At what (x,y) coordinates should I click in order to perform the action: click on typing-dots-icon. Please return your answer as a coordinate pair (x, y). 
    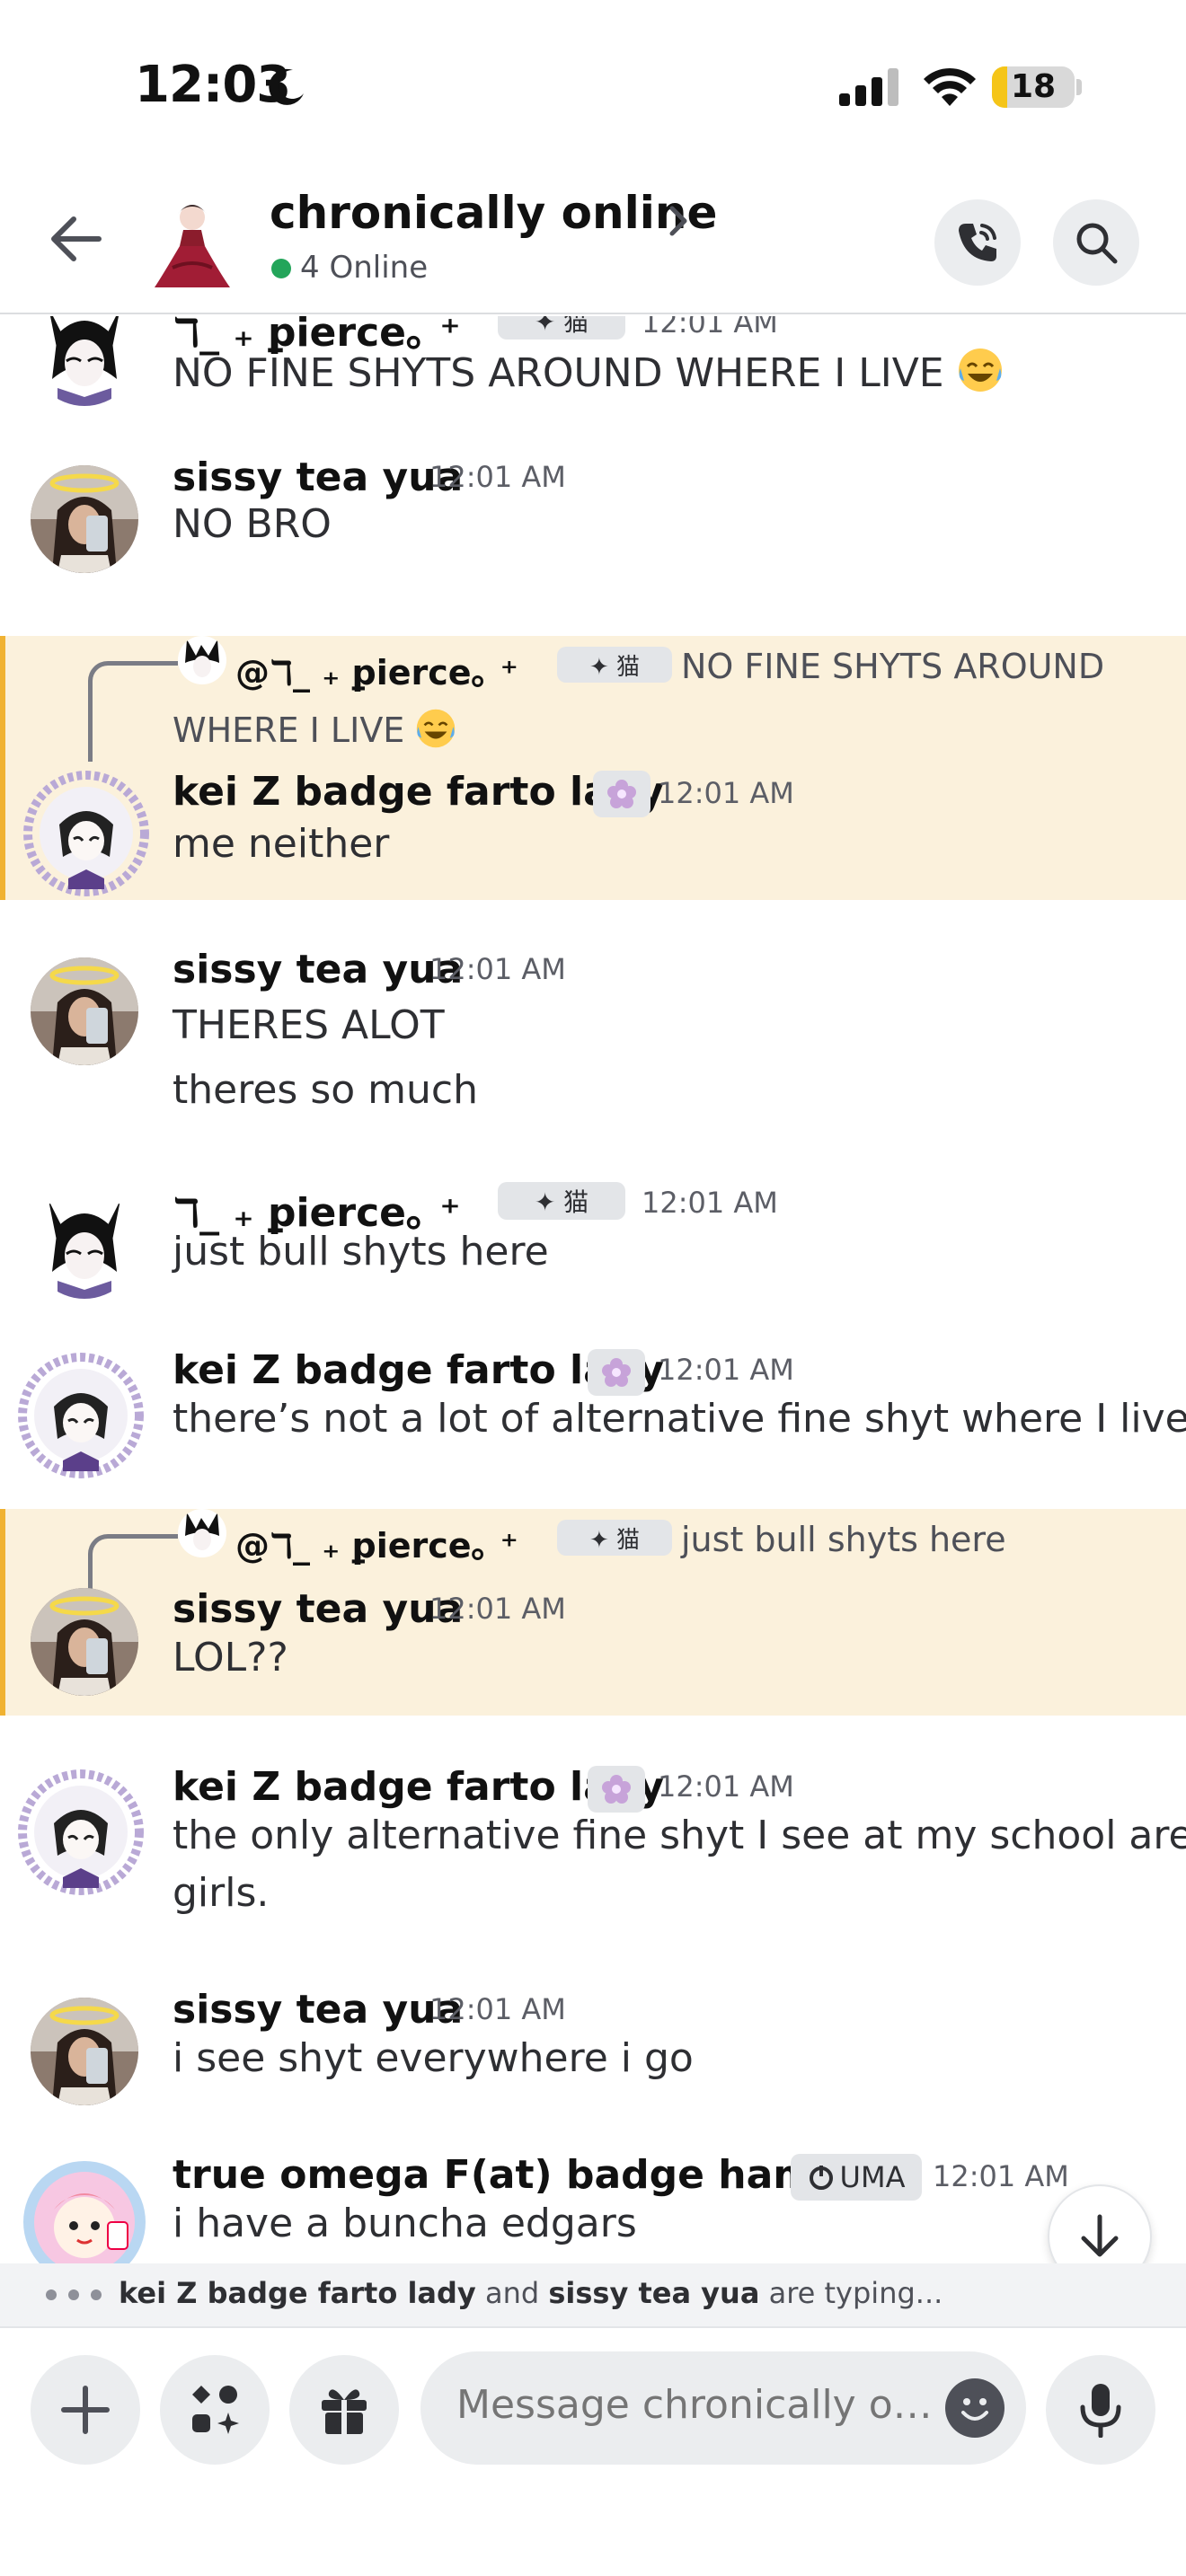
    Looking at the image, I should click on (74, 2294).